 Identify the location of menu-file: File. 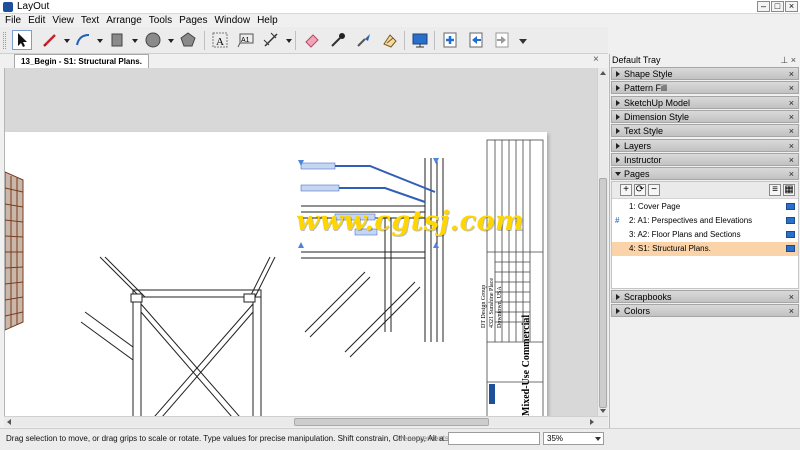
(13, 20).